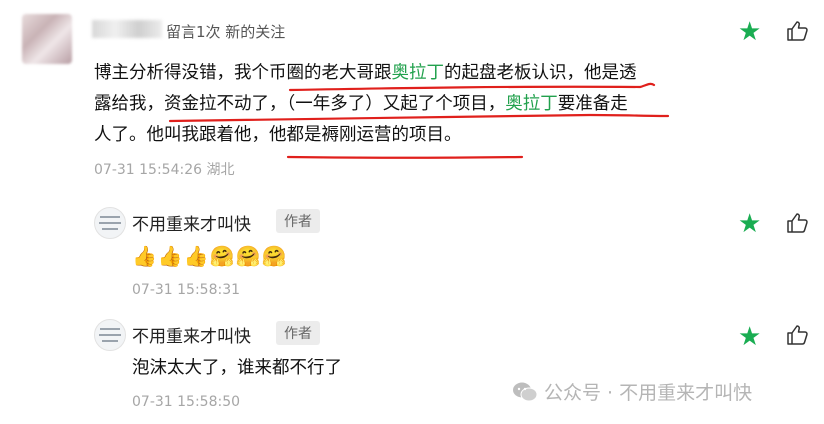  I want to click on wechat-icon, so click(525, 392).